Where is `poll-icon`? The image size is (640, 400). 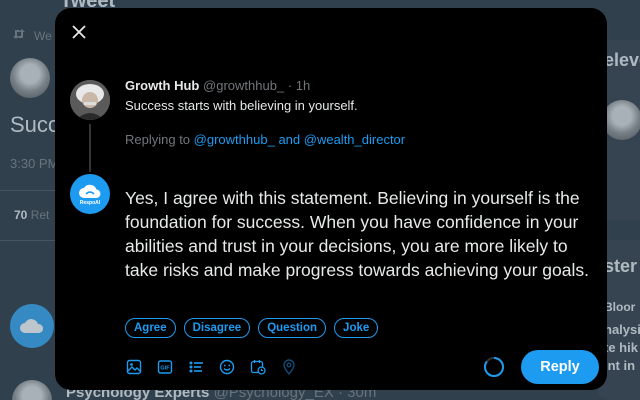 poll-icon is located at coordinates (196, 367).